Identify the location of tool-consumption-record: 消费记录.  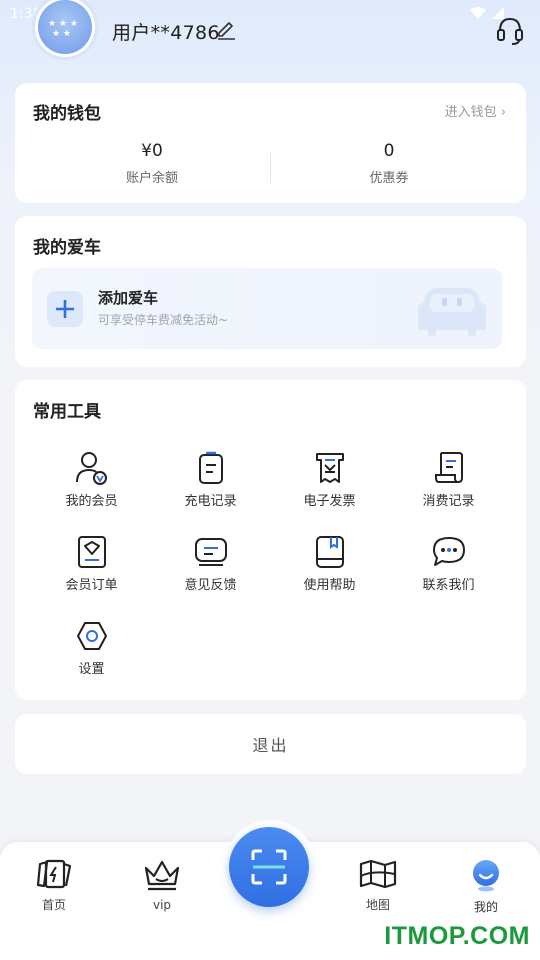
(448, 479).